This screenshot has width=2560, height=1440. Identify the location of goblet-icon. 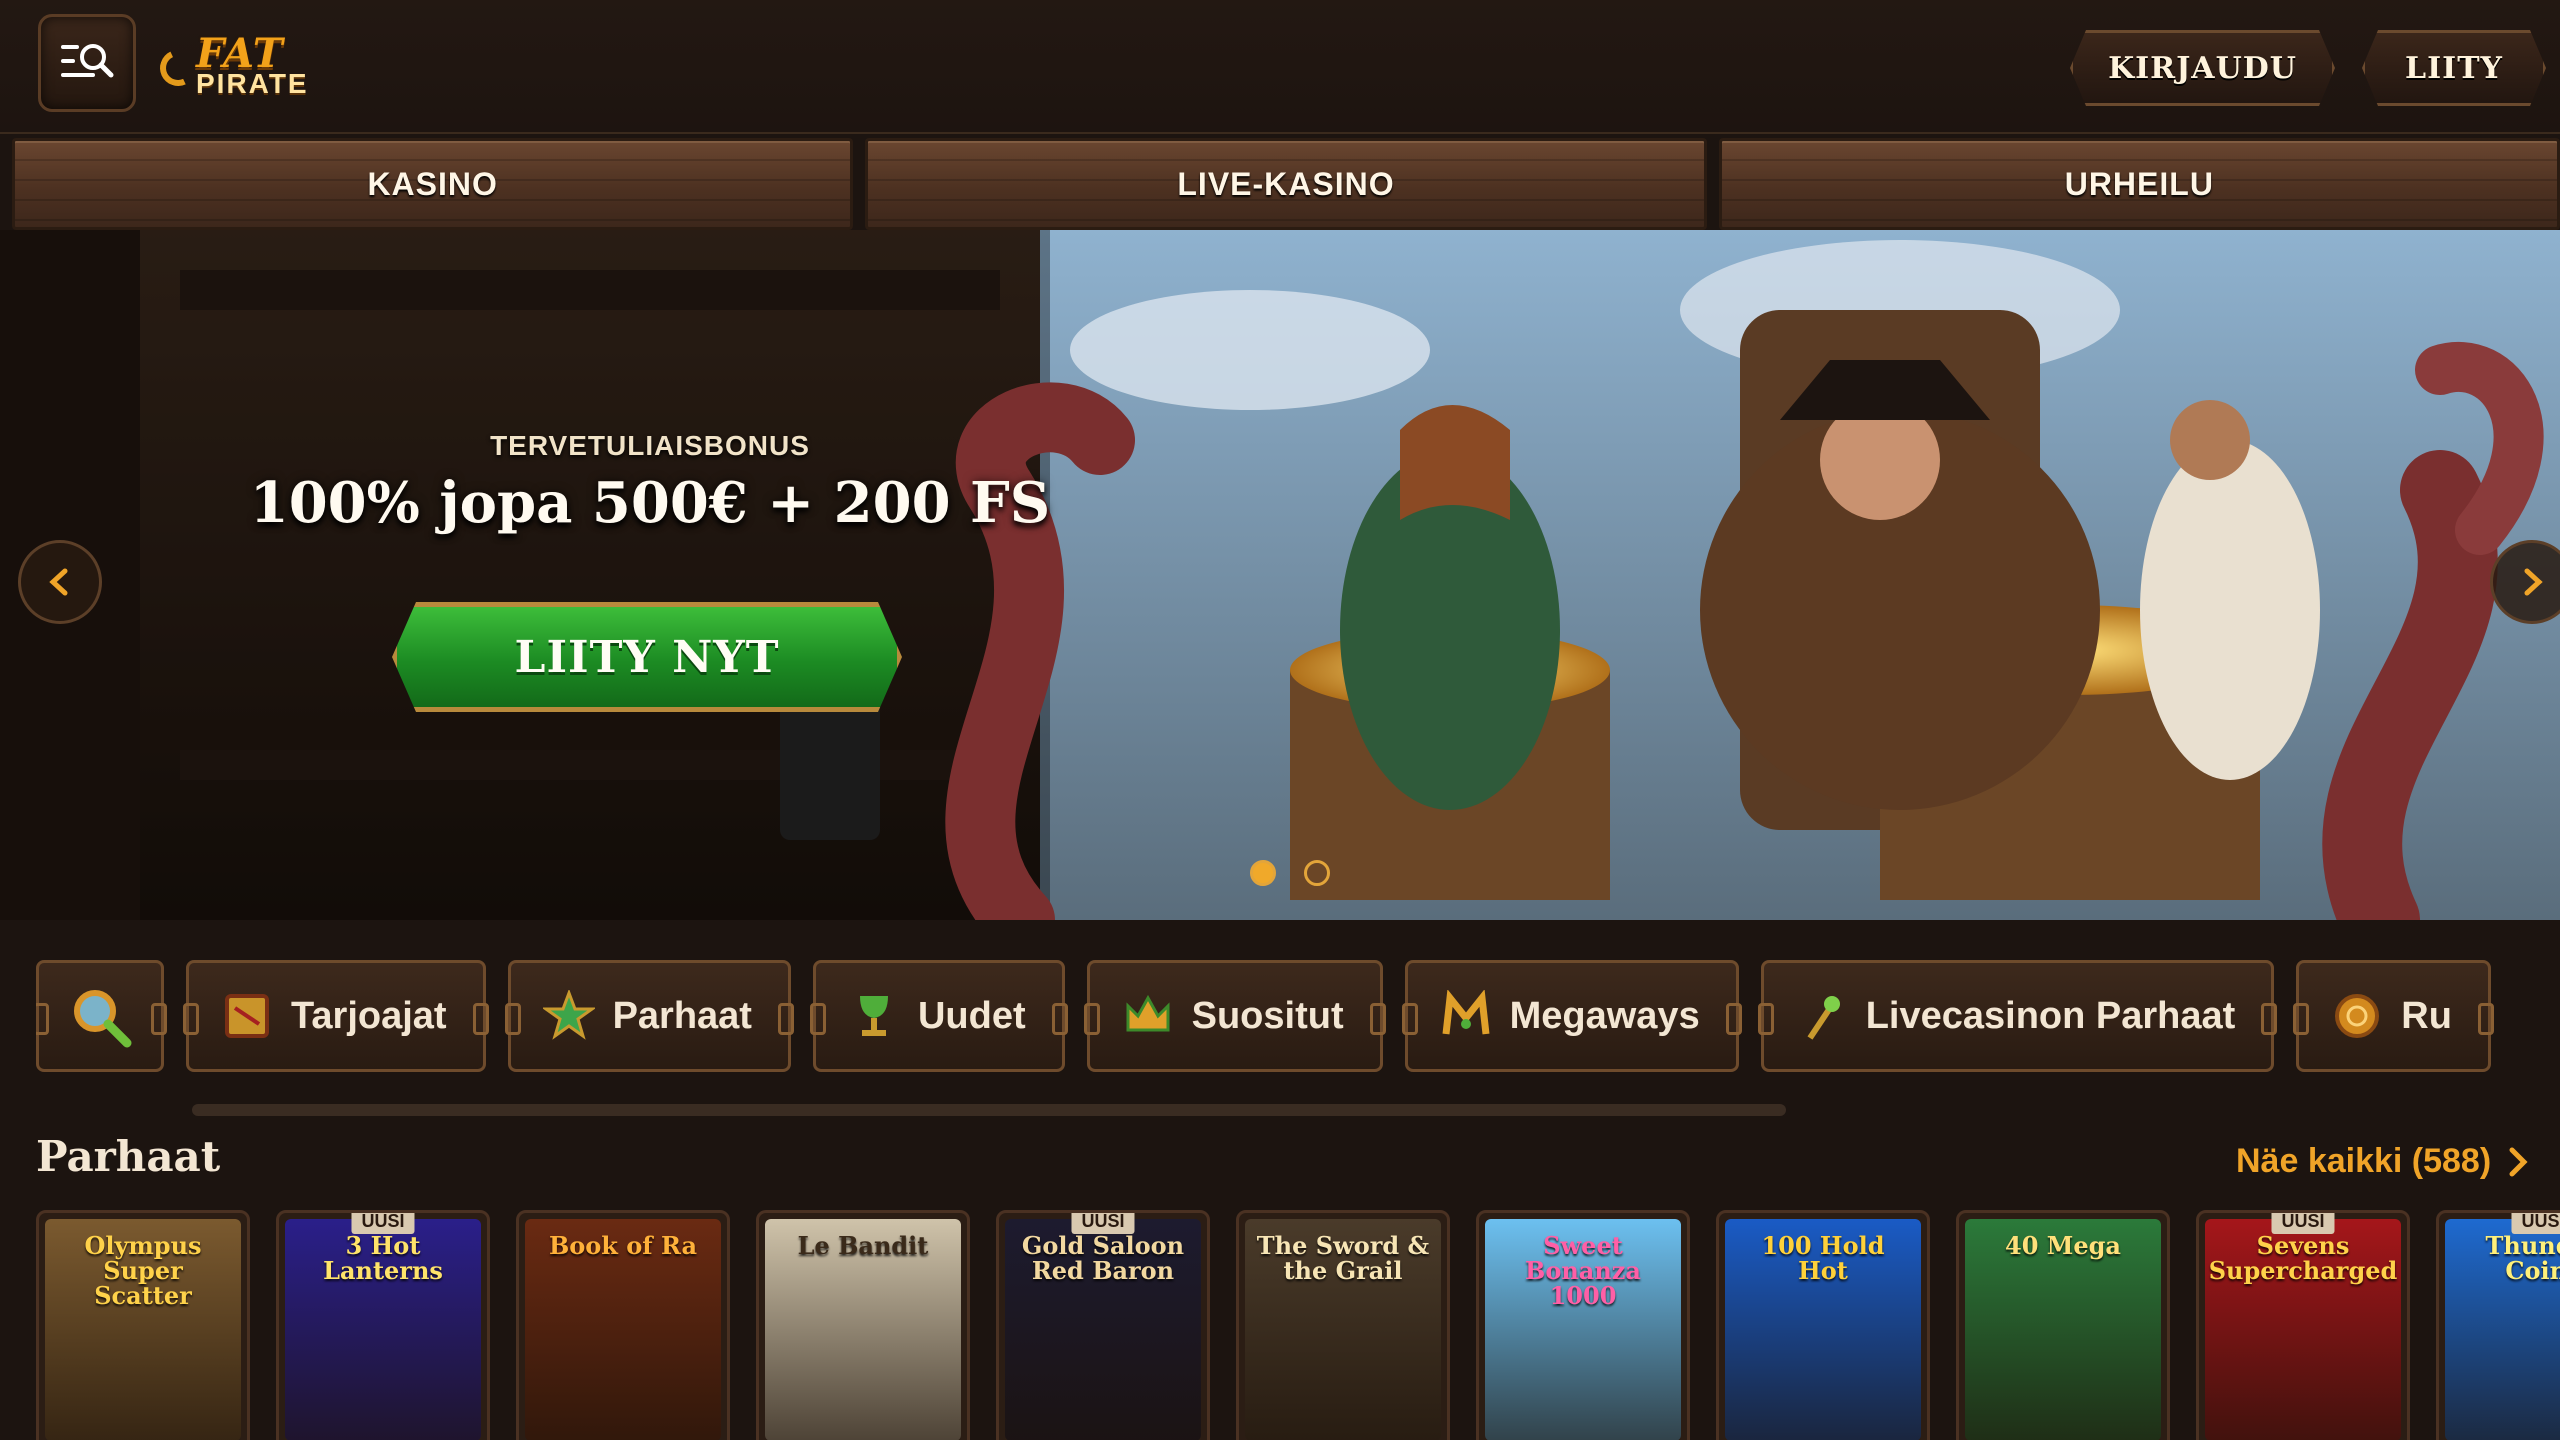
(874, 1016).